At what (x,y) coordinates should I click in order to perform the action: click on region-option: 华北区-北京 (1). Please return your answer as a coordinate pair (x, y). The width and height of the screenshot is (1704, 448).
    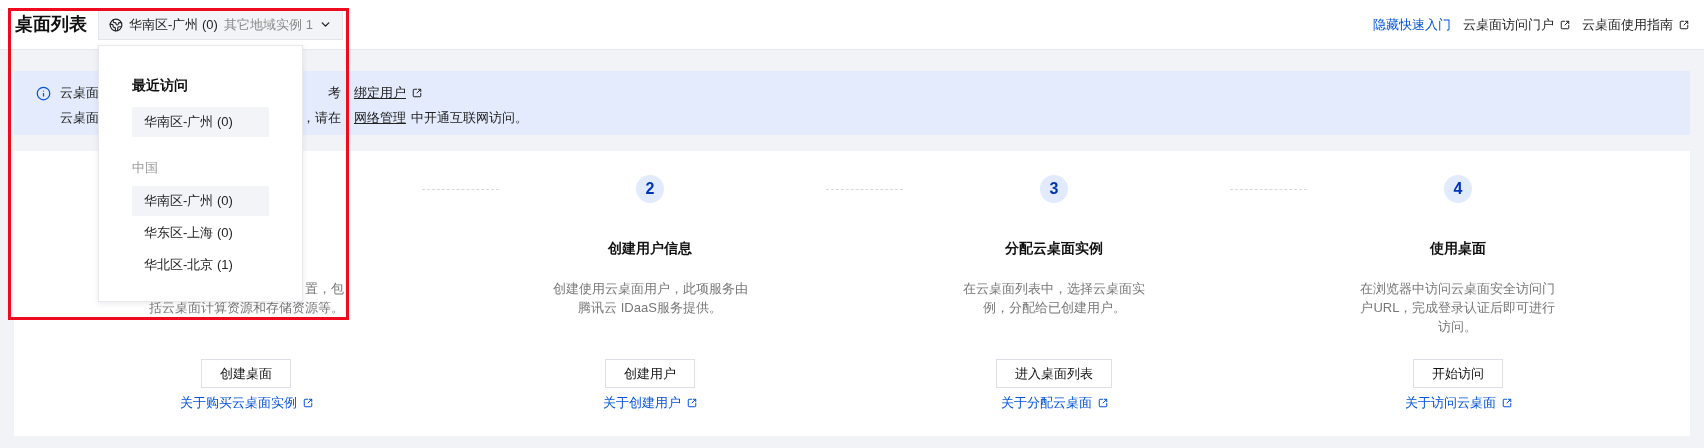
    Looking at the image, I should click on (200, 265).